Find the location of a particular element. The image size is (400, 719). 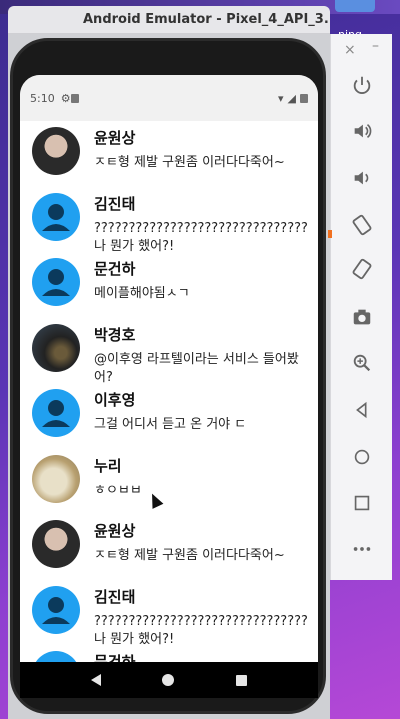

minimize-icon: – is located at coordinates (375, 46).